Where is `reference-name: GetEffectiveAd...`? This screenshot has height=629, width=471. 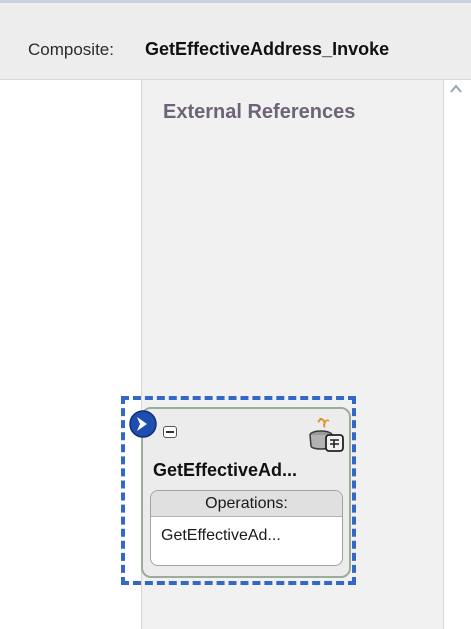 reference-name: GetEffectiveAd... is located at coordinates (225, 470).